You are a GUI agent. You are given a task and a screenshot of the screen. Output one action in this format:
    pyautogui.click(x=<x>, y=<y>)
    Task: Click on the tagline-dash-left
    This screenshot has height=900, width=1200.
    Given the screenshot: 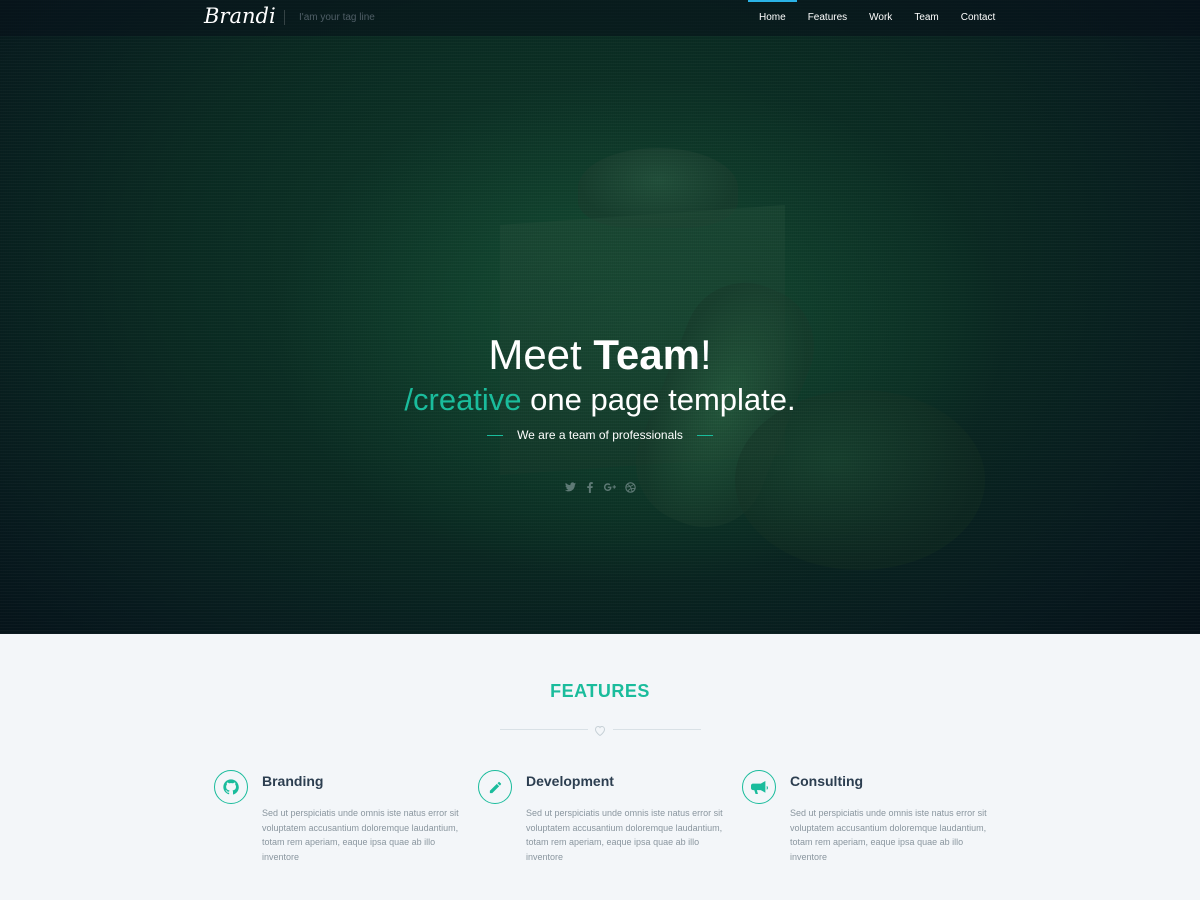 What is the action you would take?
    pyautogui.click(x=495, y=435)
    